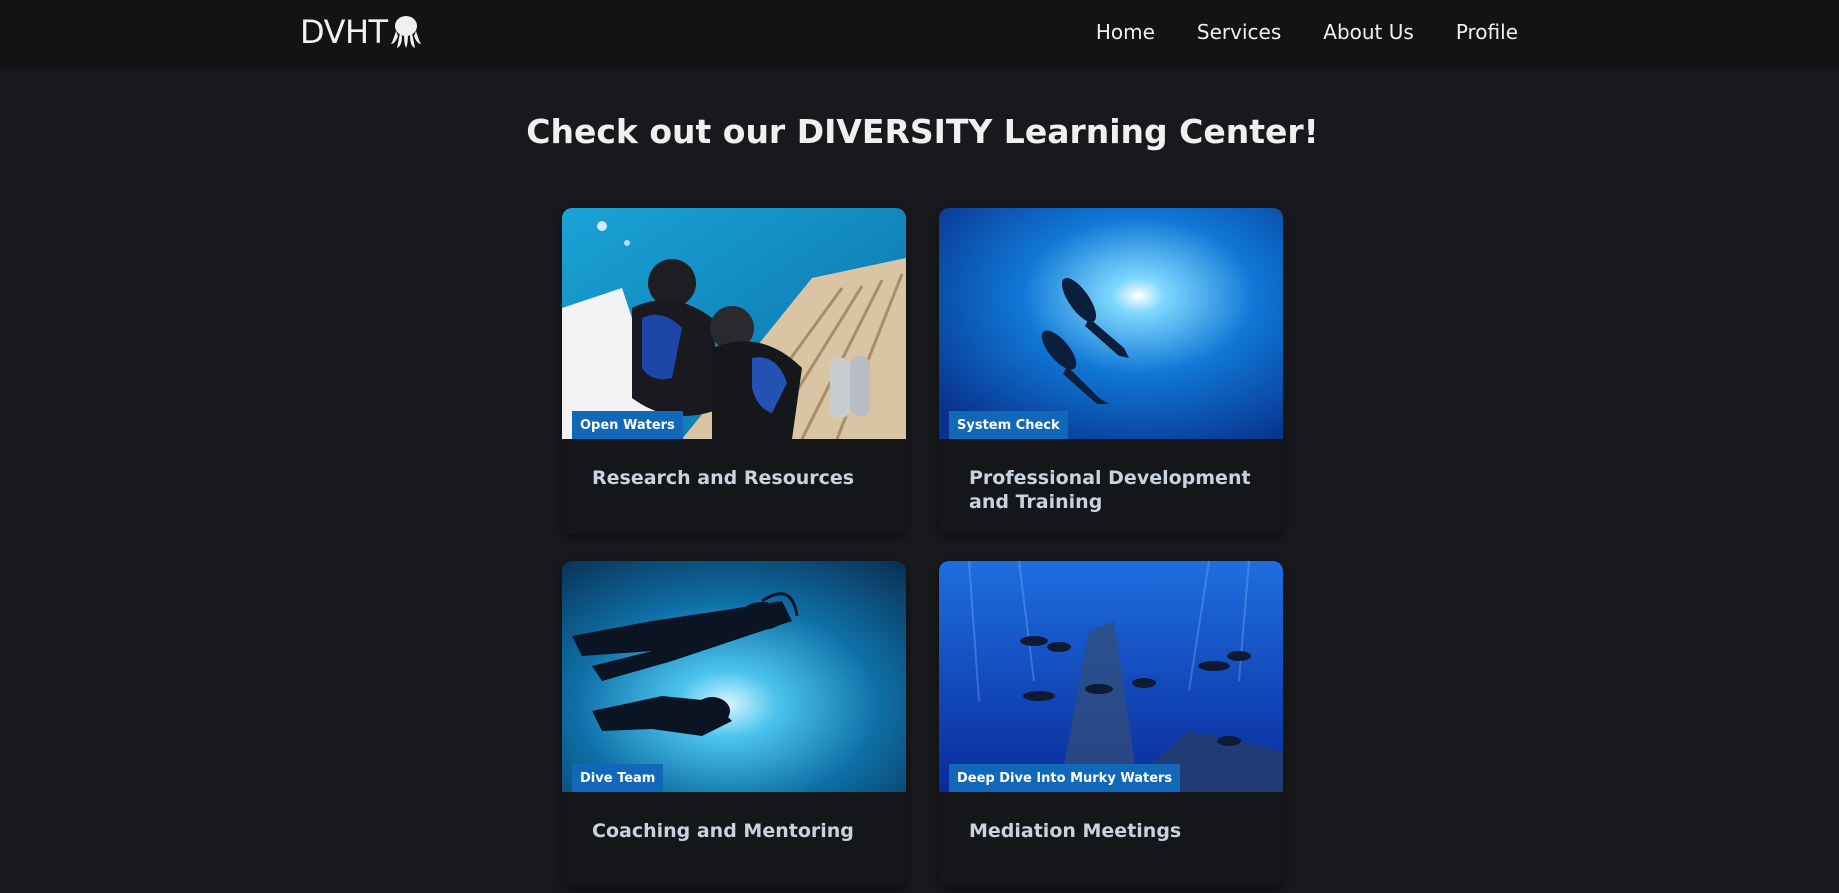 This screenshot has height=893, width=1839. I want to click on main-nav: Home Services About Us Profile, so click(1307, 32).